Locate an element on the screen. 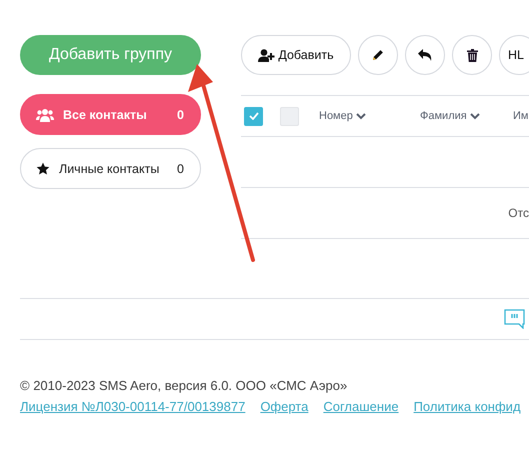  check-icon is located at coordinates (253, 116).